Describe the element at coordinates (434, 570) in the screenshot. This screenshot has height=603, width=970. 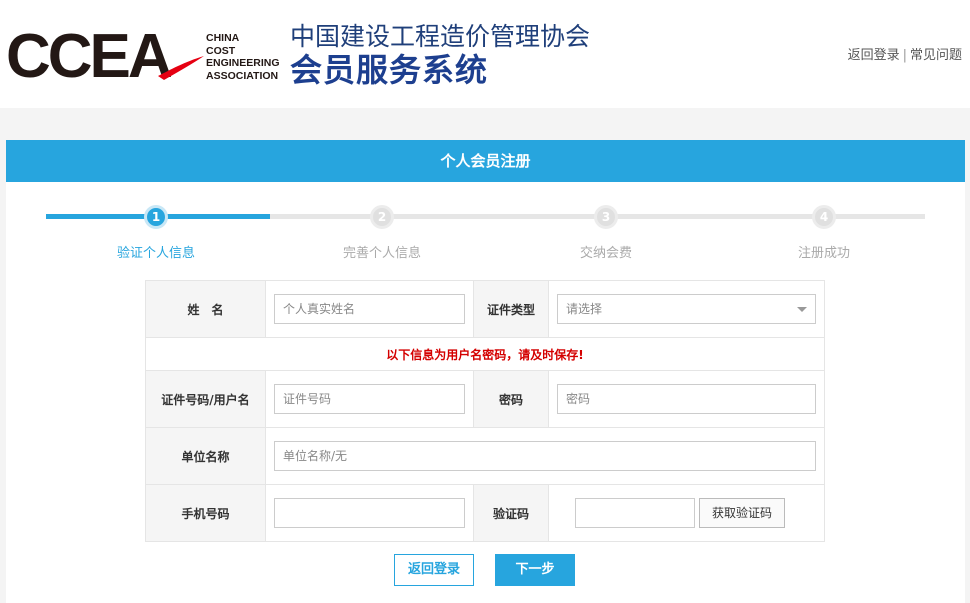
I see `back-to-login-button: 返回登录` at that location.